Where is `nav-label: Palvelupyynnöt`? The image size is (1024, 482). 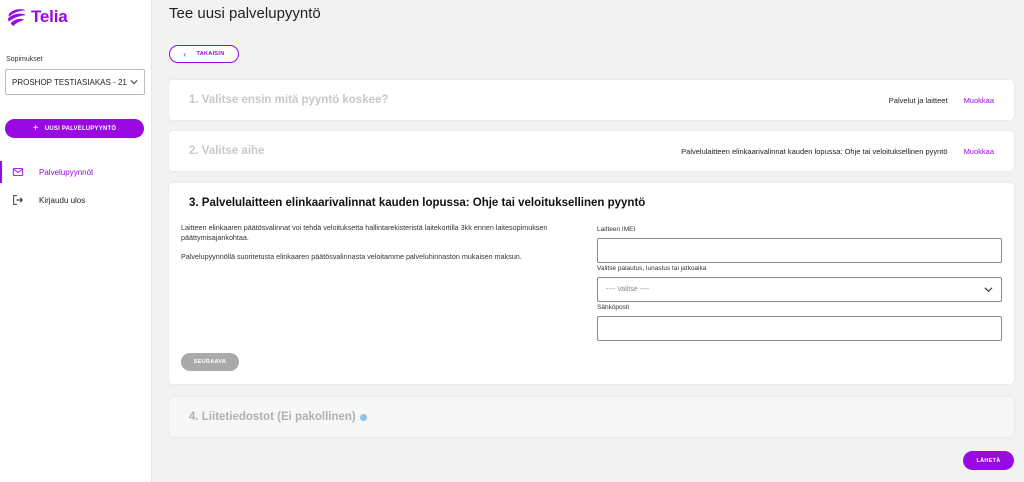 nav-label: Palvelupyynnöt is located at coordinates (66, 172).